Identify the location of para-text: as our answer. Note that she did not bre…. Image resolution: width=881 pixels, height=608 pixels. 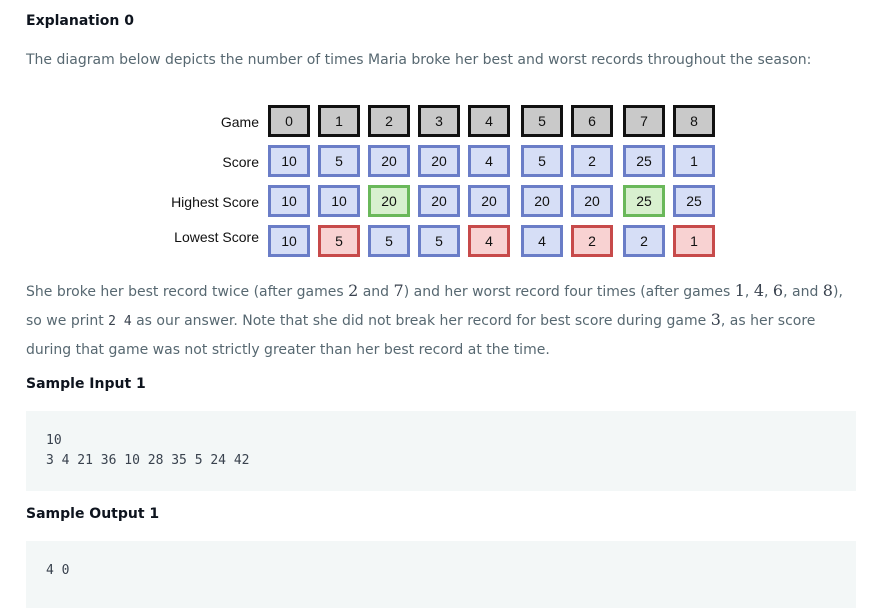
(421, 321).